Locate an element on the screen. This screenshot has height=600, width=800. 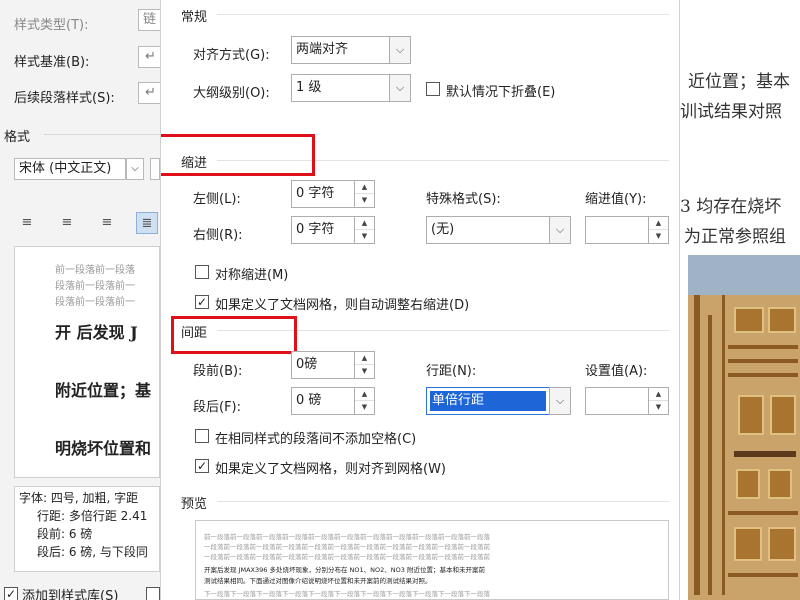
add-to-gallery-label: 添加到样式库(S) is located at coordinates (70, 594).